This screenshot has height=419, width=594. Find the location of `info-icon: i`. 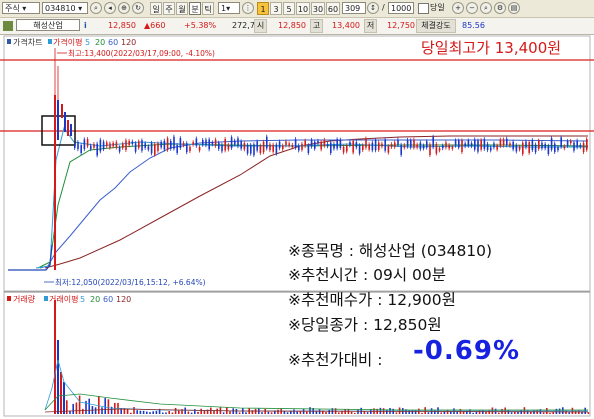

info-icon: i is located at coordinates (88, 26).